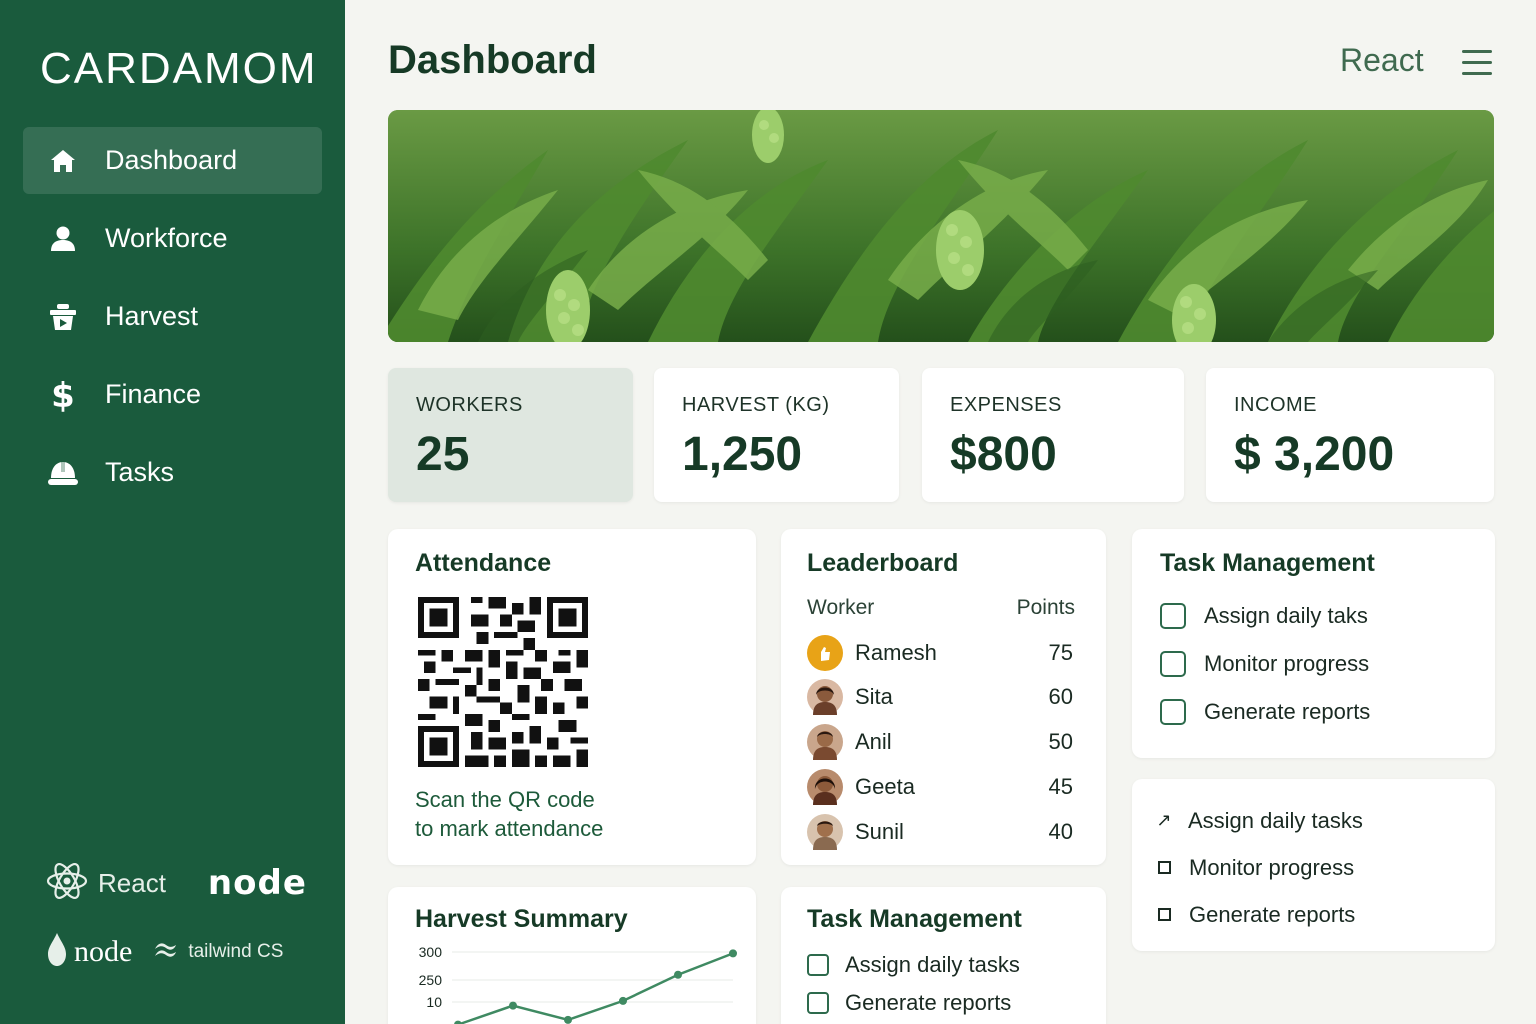 The width and height of the screenshot is (1536, 1024). I want to click on task-item: Assign daily taks, so click(1327, 616).